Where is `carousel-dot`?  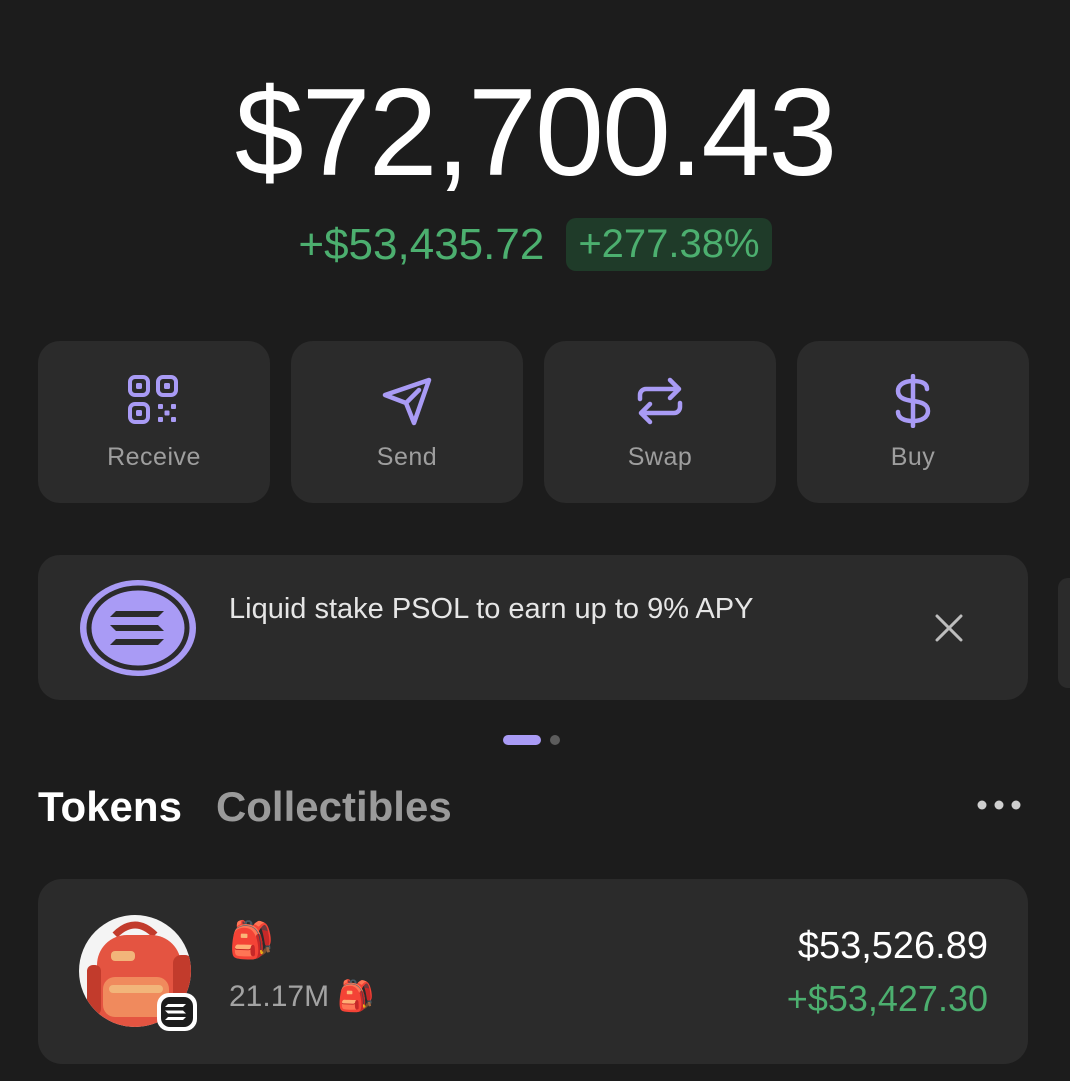 carousel-dot is located at coordinates (555, 740).